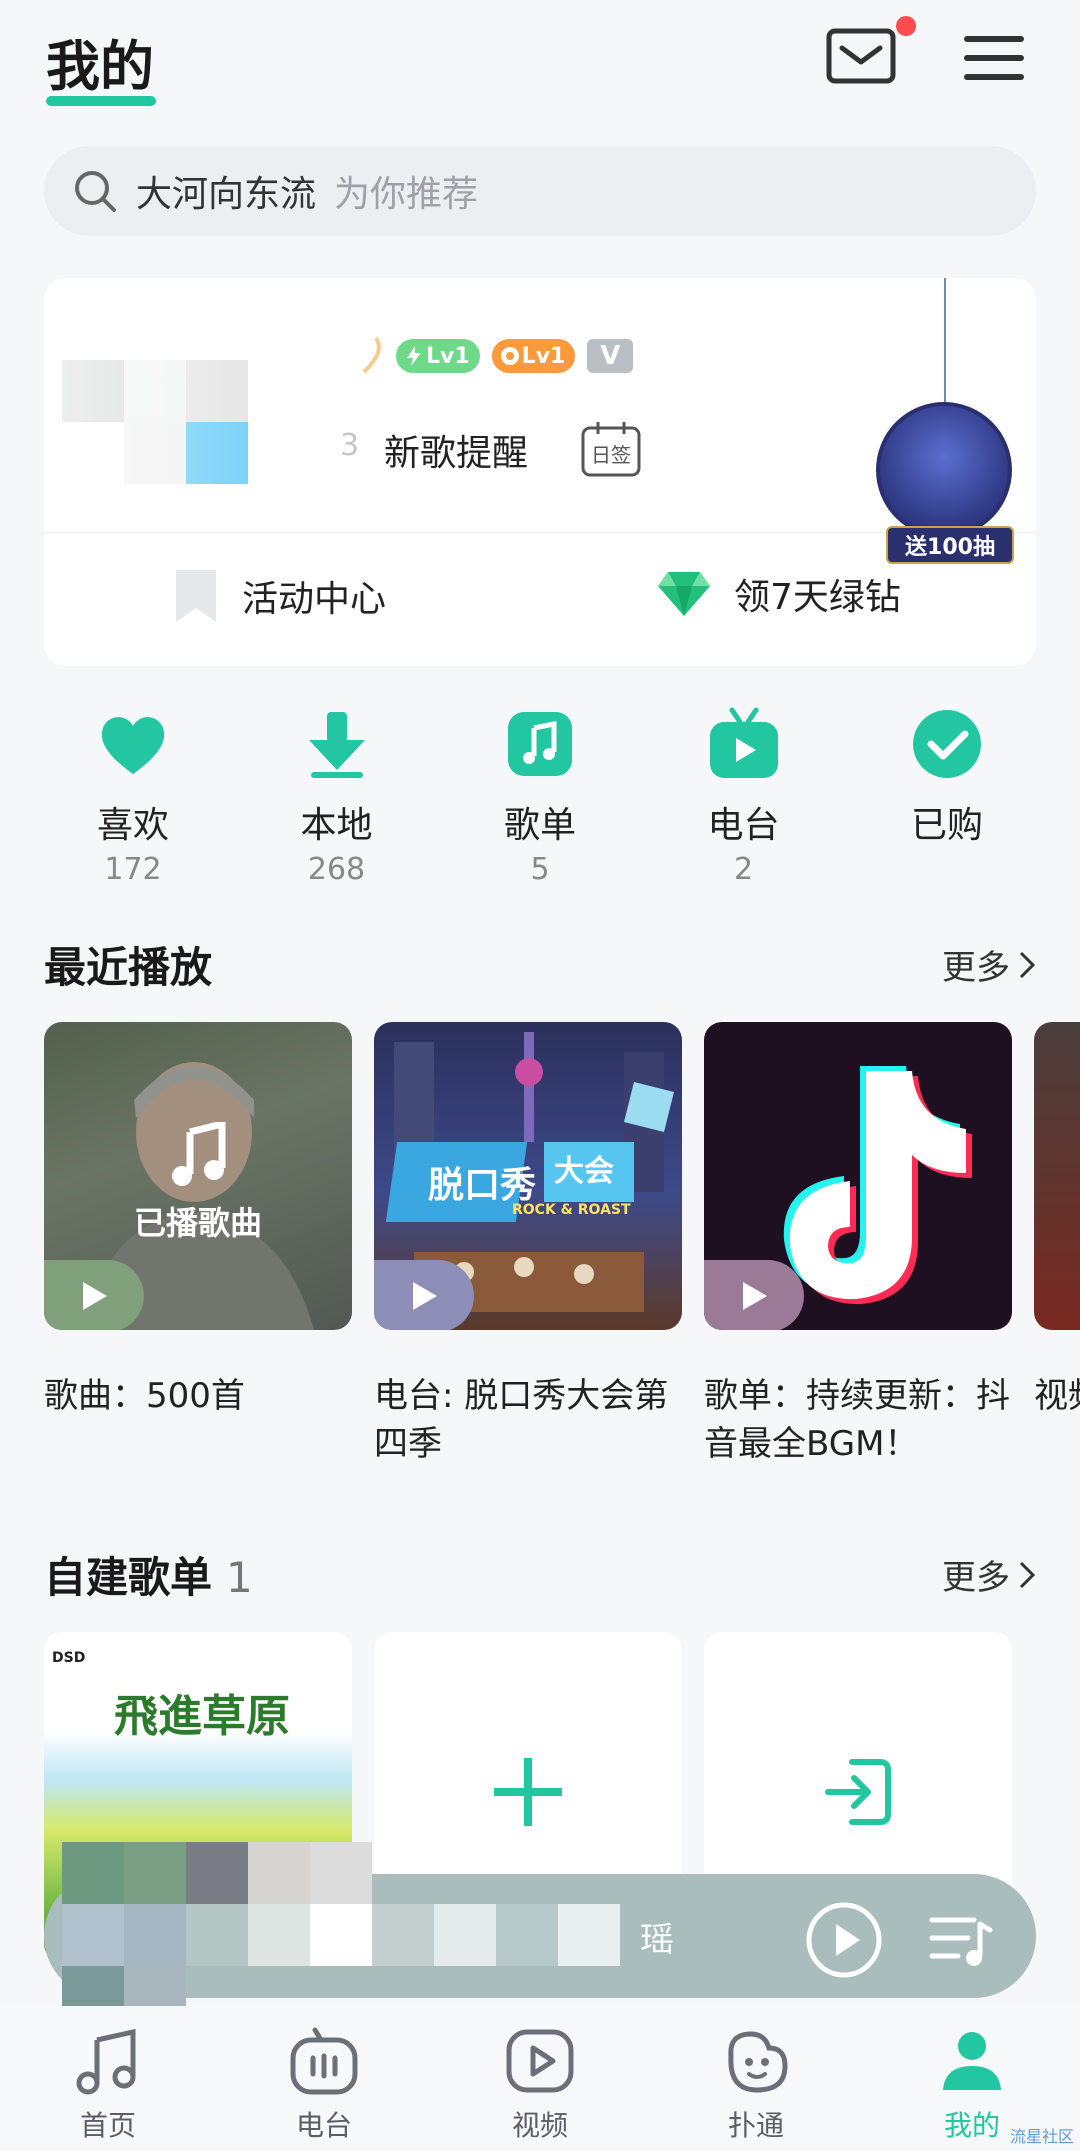 This screenshot has width=1080, height=2151. Describe the element at coordinates (755, 2125) in the screenshot. I see `nav-label: 扑通` at that location.